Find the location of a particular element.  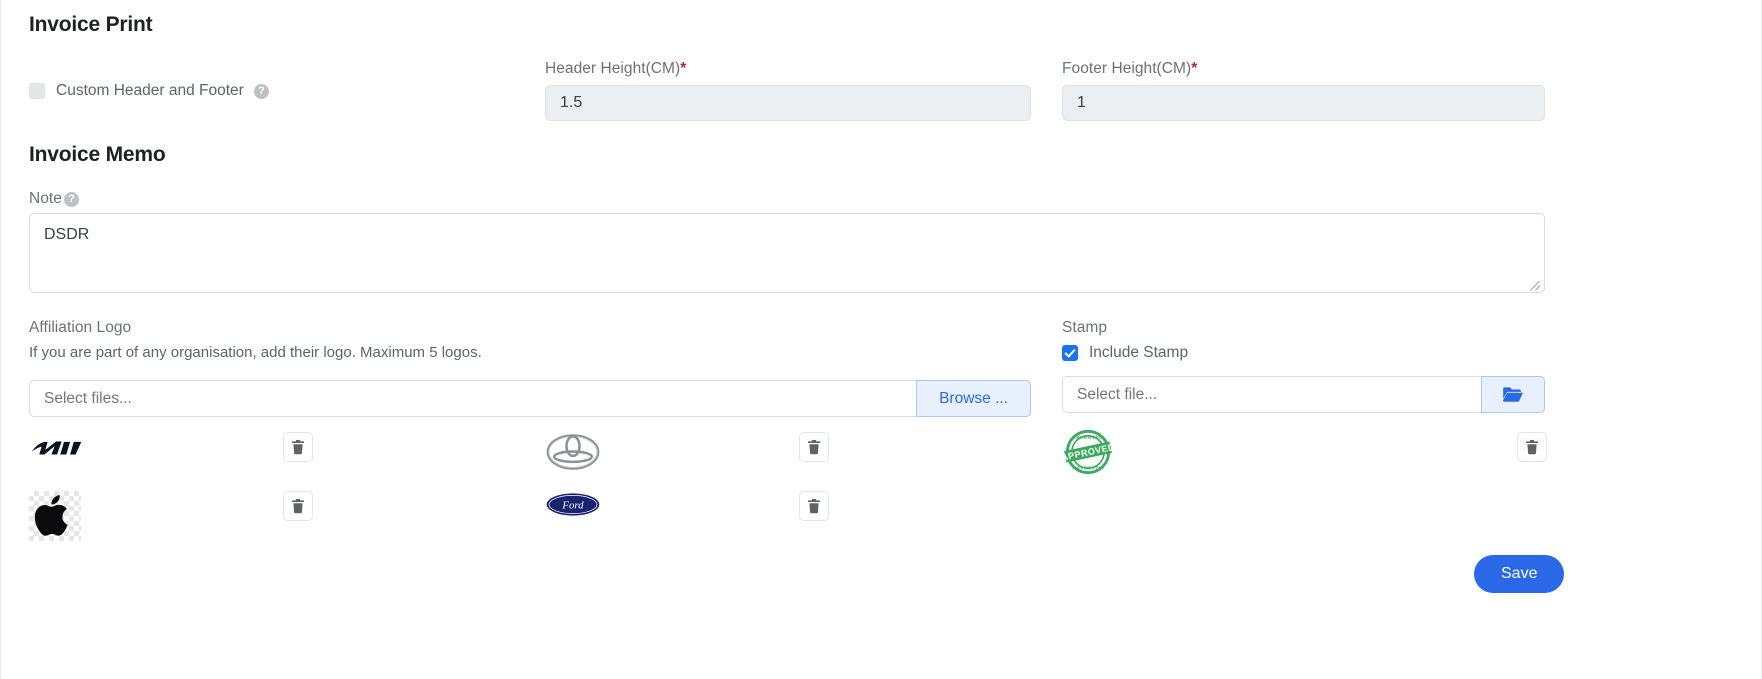

toyota-logo is located at coordinates (573, 452).